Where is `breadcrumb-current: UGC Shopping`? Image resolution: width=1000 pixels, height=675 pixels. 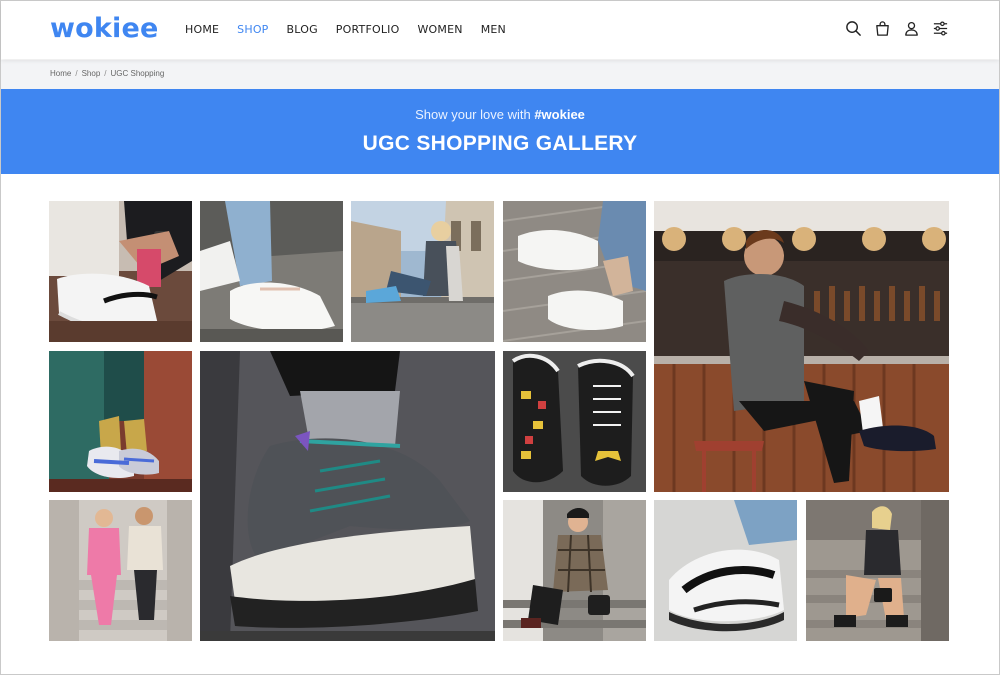 breadcrumb-current: UGC Shopping is located at coordinates (137, 73).